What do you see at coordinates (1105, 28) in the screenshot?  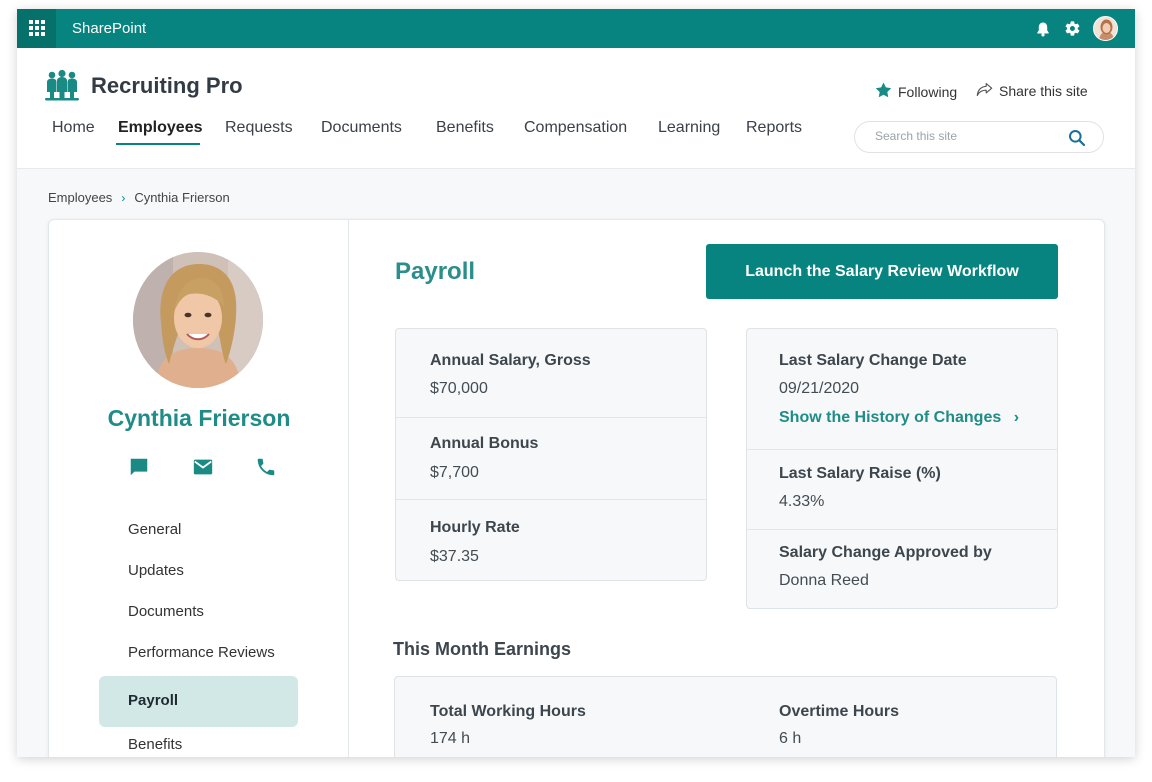 I see `avatar` at bounding box center [1105, 28].